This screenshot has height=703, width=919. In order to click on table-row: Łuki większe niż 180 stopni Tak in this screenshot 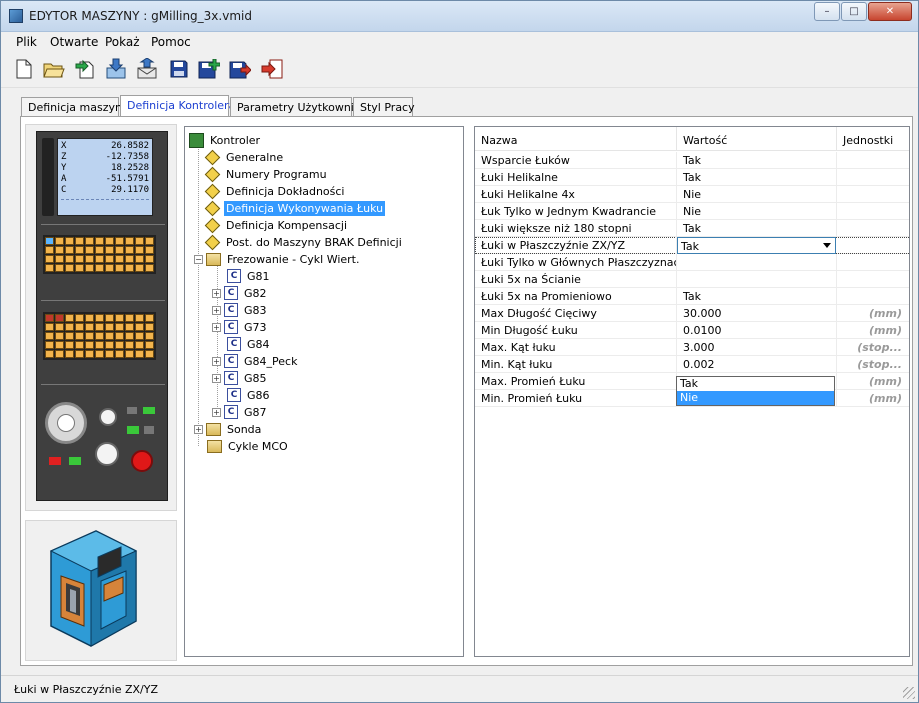, I will do `click(692, 228)`.